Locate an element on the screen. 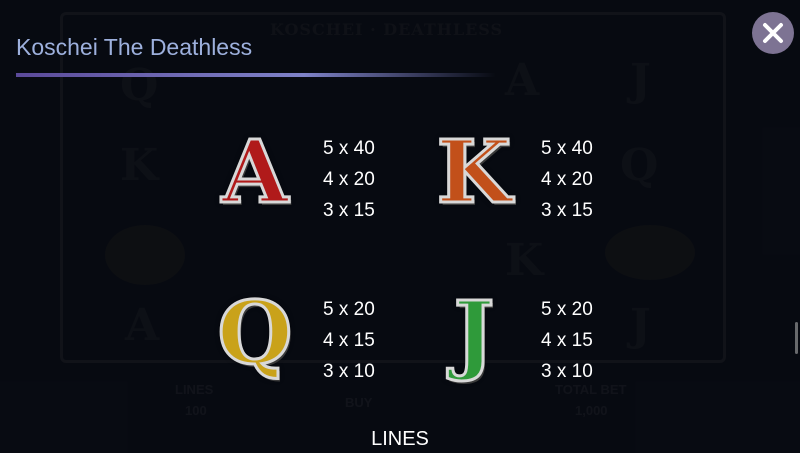 The image size is (800, 453). close-icon is located at coordinates (773, 33).